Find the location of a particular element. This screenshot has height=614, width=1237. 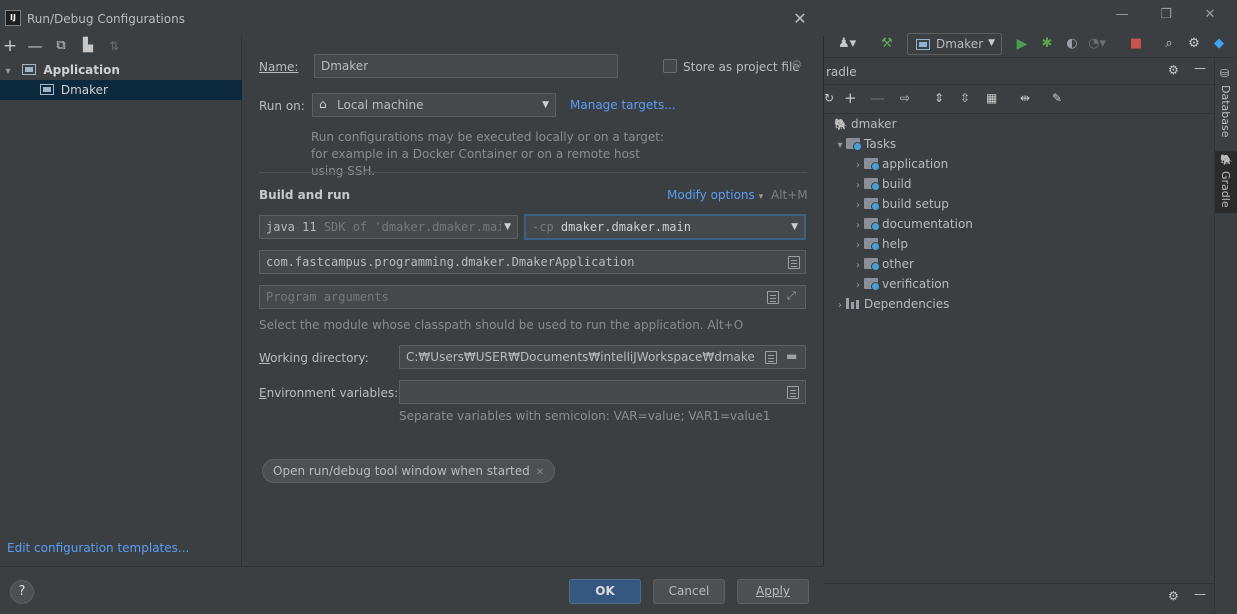

jdk-detail: SDK of 'dmaker.dmaker.mai is located at coordinates (414, 227).